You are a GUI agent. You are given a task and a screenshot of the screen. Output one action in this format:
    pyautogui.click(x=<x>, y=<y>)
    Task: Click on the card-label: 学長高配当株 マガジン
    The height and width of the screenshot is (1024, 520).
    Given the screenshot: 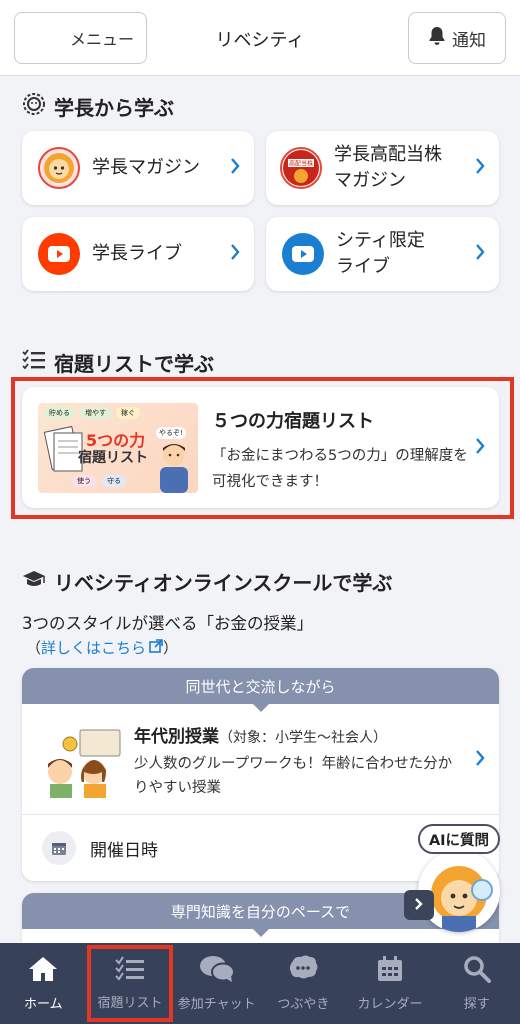 What is the action you would take?
    pyautogui.click(x=388, y=167)
    